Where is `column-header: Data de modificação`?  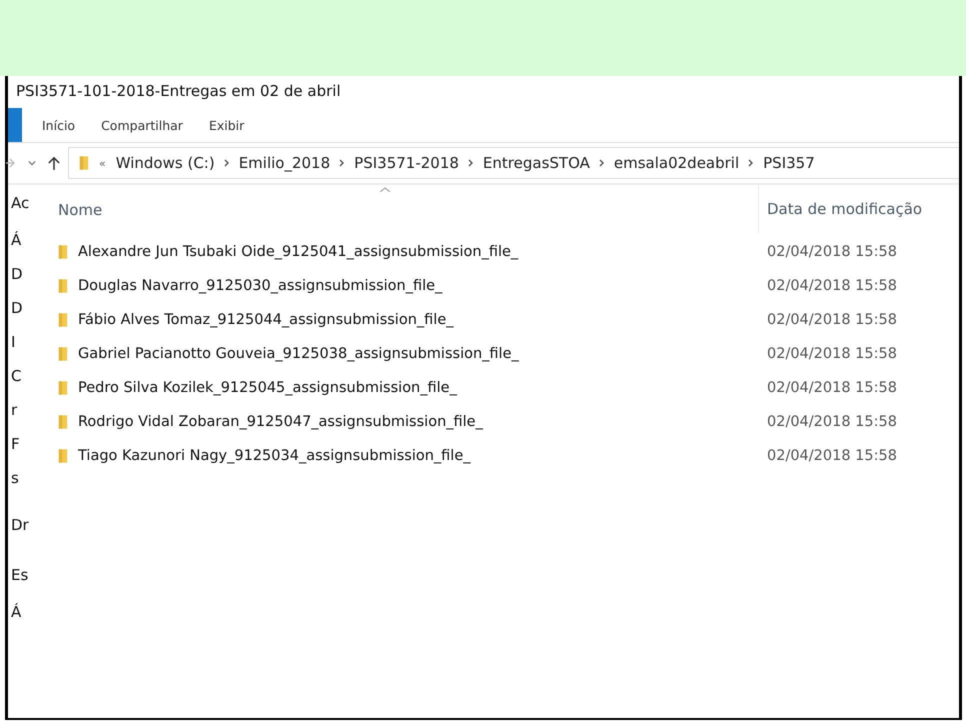
column-header: Data de modificação is located at coordinates (840, 209).